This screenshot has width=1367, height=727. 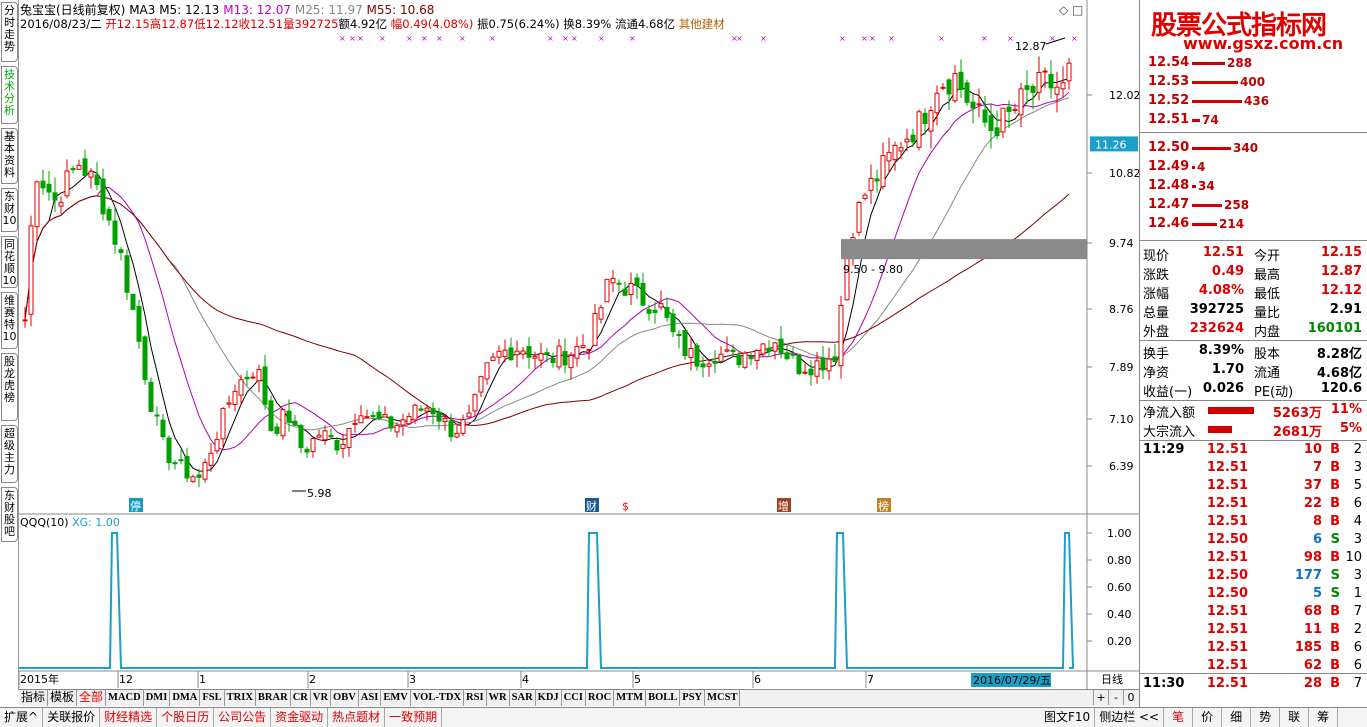 What do you see at coordinates (212, 698) in the screenshot?
I see `indicator-tab-fsl: FSL` at bounding box center [212, 698].